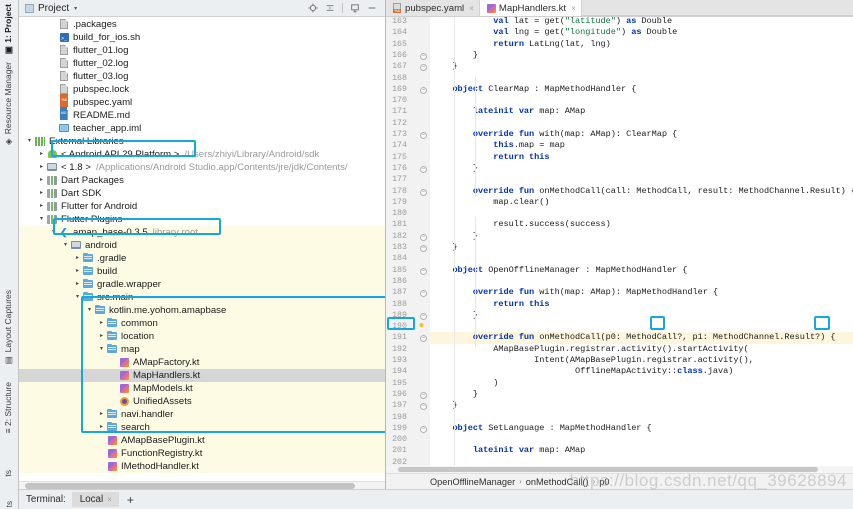  What do you see at coordinates (8, 104) in the screenshot?
I see `sidebar-item-resource-manager: ◈ Resource Manager` at bounding box center [8, 104].